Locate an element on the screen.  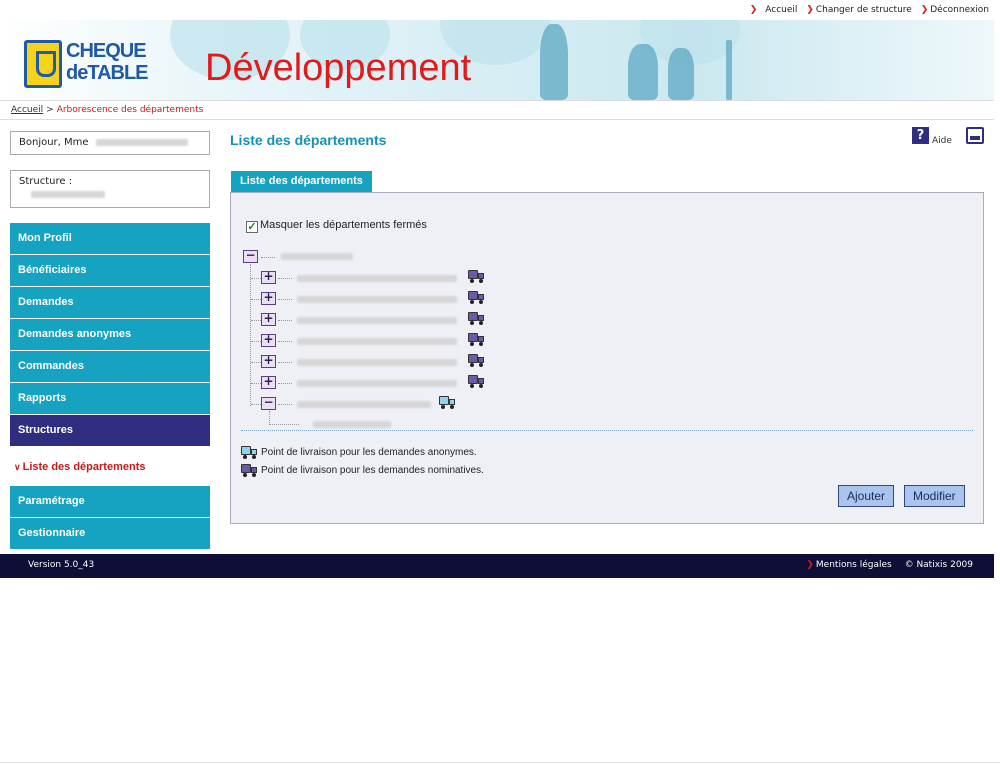
print-icon is located at coordinates (975, 135).